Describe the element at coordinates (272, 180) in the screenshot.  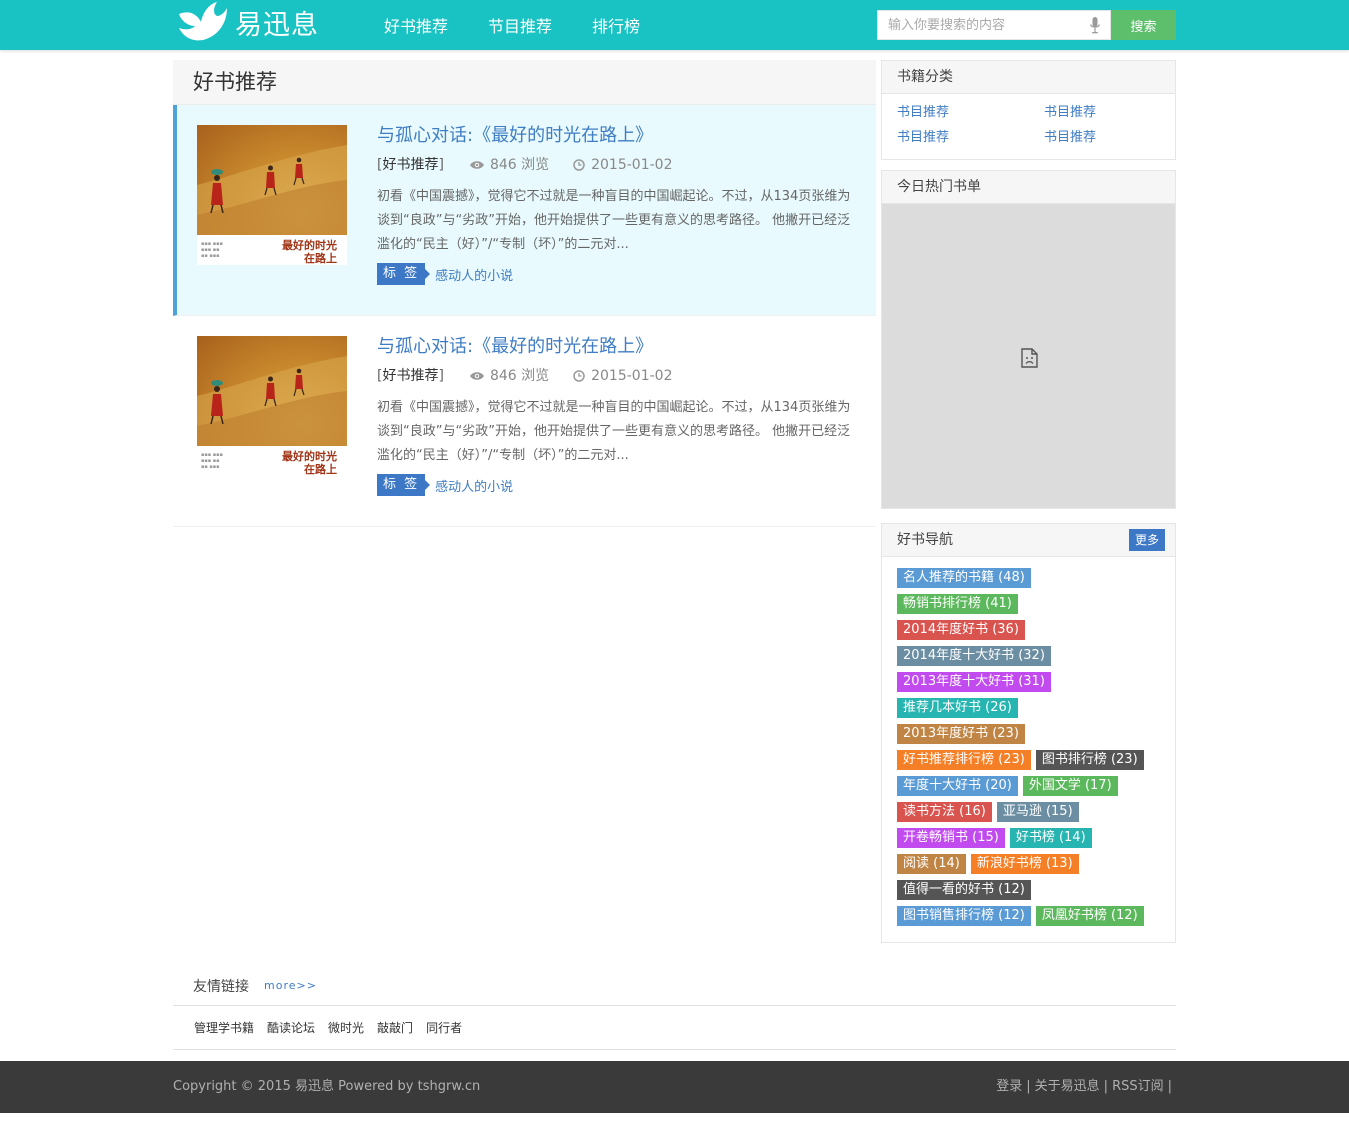
I see `cover-photo` at that location.